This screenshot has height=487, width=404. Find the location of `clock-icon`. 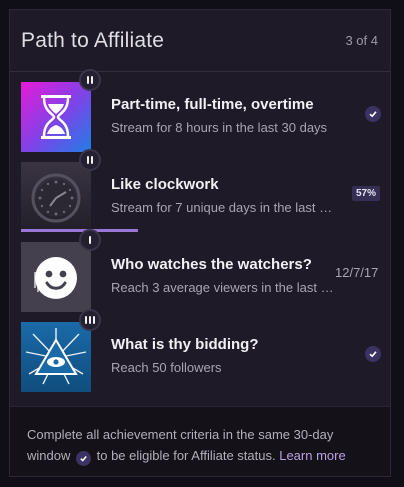

clock-icon is located at coordinates (56, 197).